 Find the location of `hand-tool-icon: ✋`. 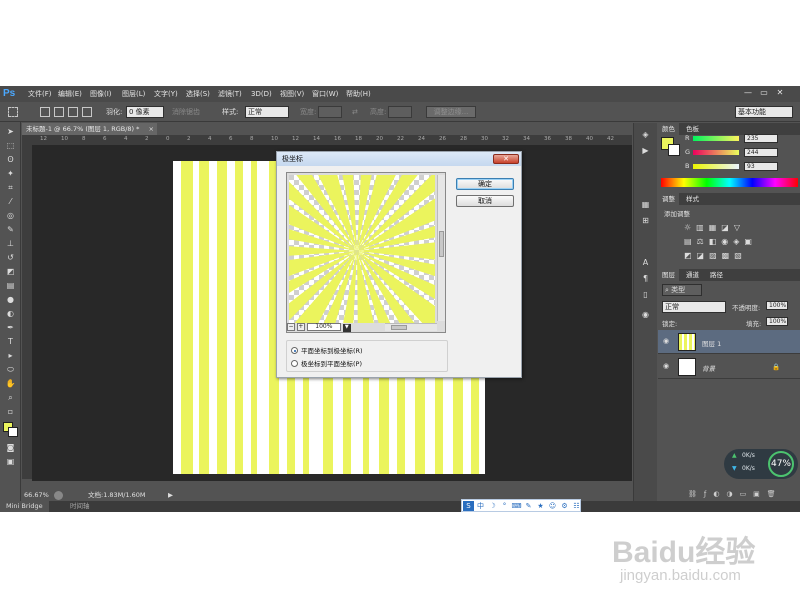

hand-tool-icon: ✋ is located at coordinates (10, 384).